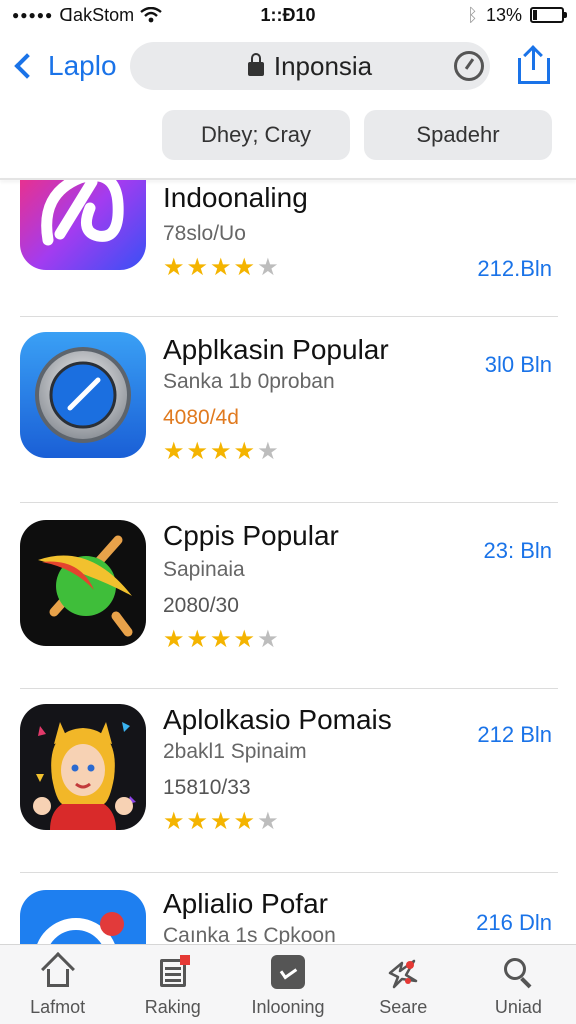 This screenshot has width=576, height=1024. What do you see at coordinates (514, 734) in the screenshot?
I see `app-size: 212 Bln` at bounding box center [514, 734].